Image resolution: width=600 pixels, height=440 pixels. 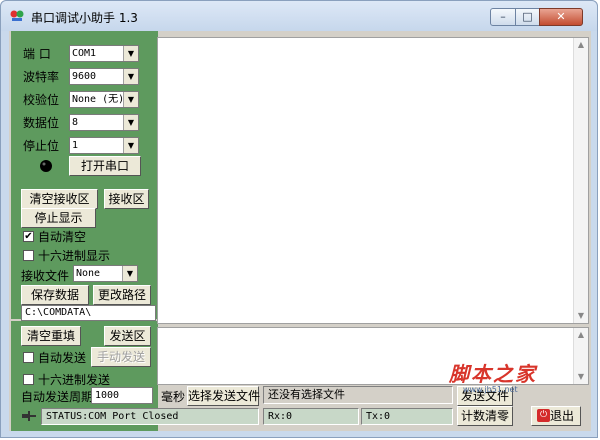 What do you see at coordinates (104, 76) in the screenshot?
I see `baud-select: 9600 ▼` at bounding box center [104, 76].